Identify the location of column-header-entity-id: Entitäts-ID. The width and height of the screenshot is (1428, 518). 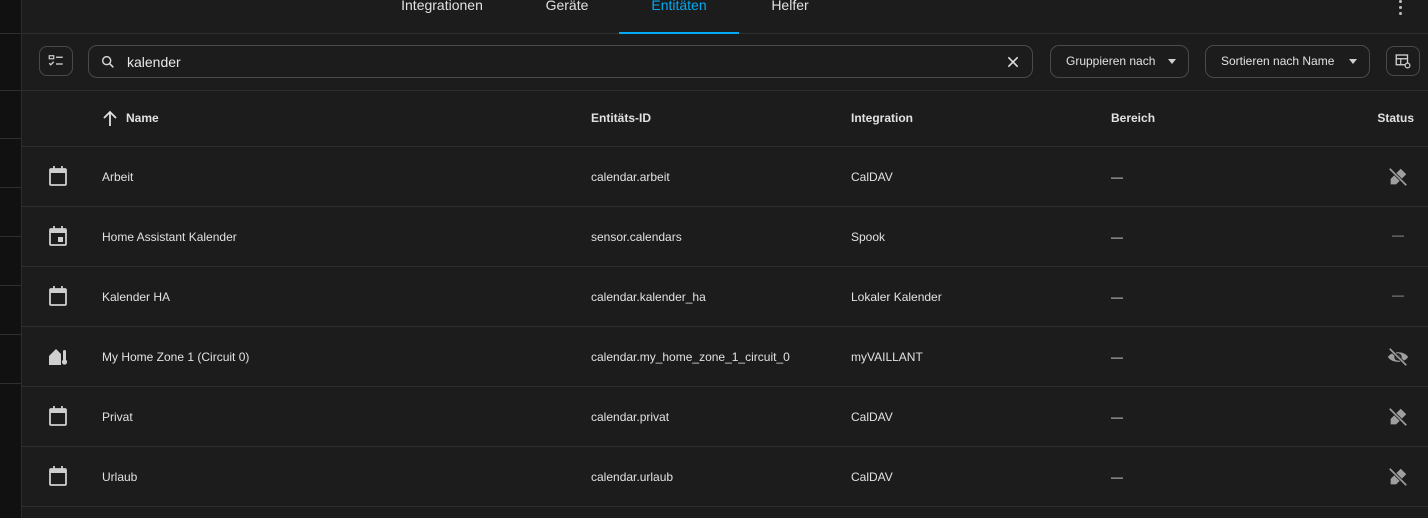
(621, 118).